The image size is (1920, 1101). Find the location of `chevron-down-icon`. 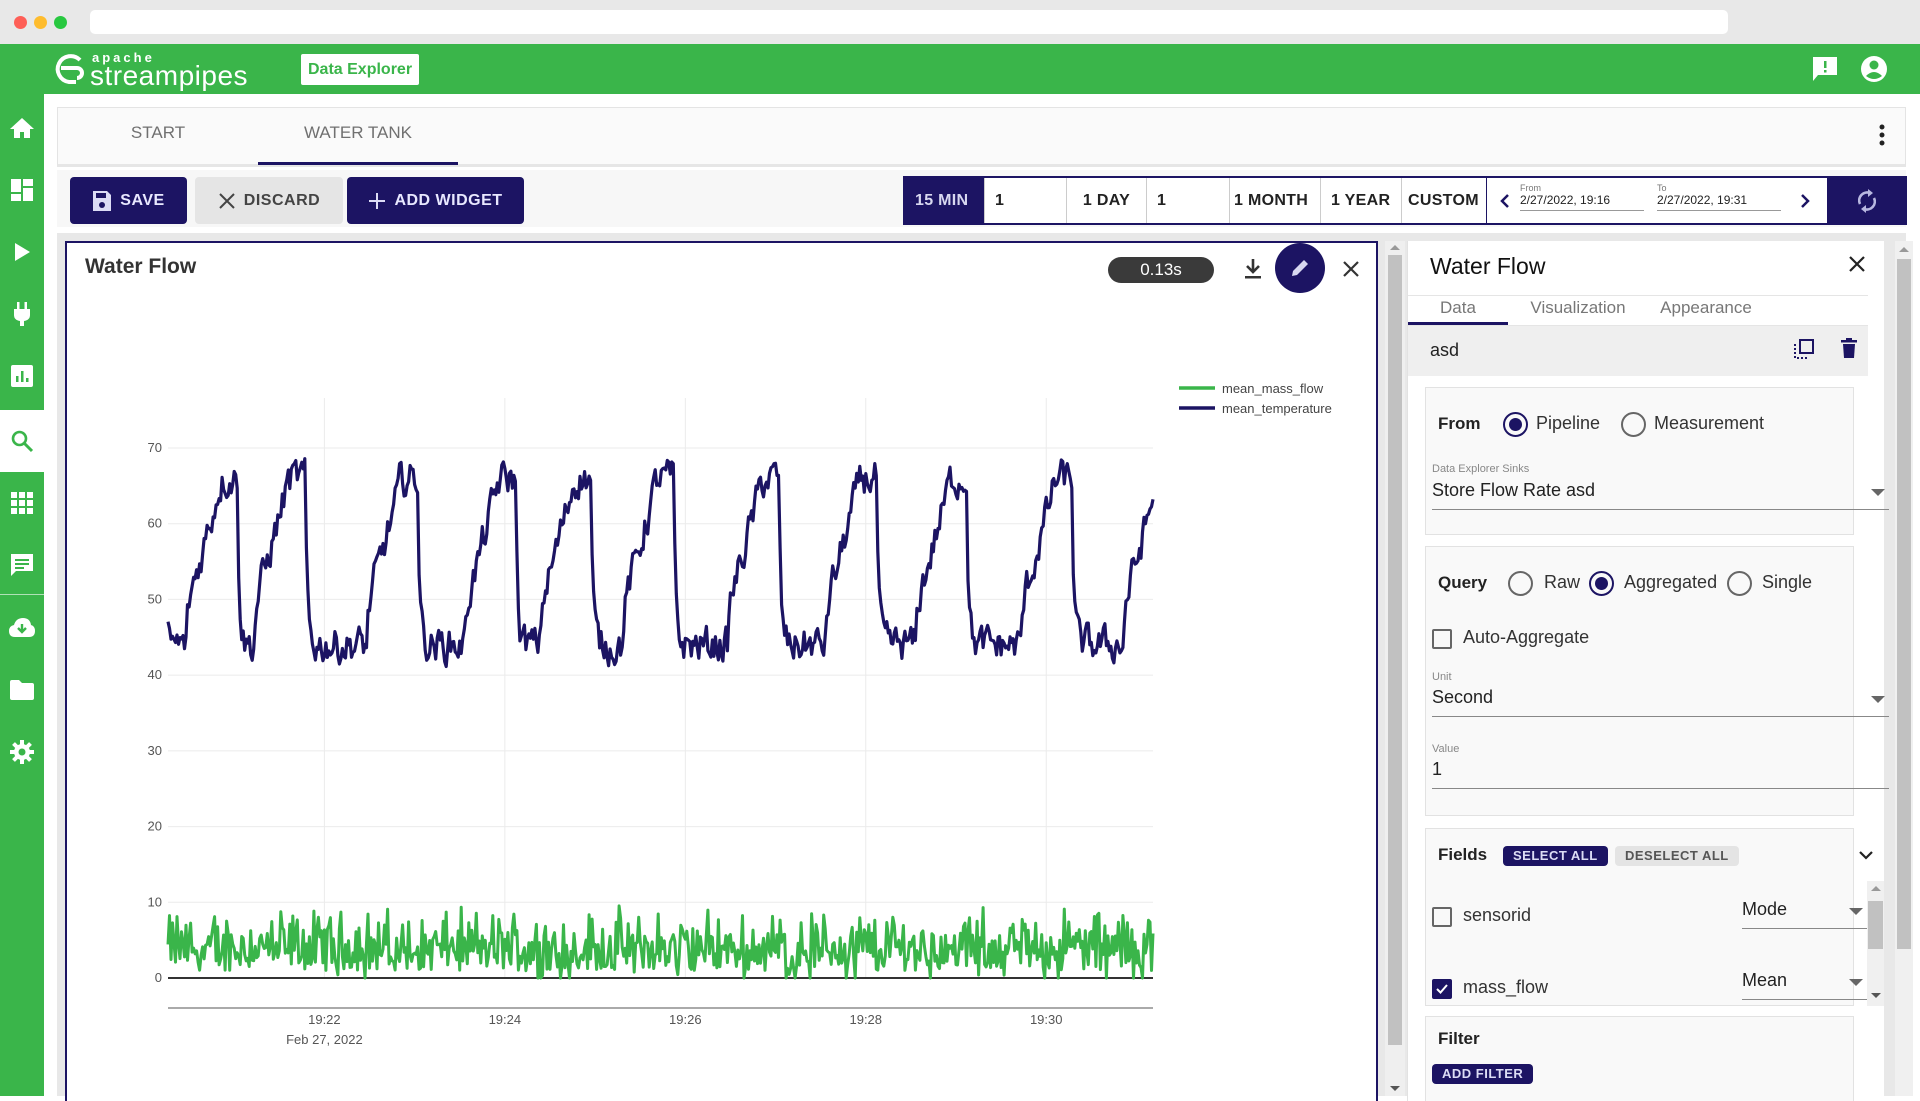

chevron-down-icon is located at coordinates (1866, 855).